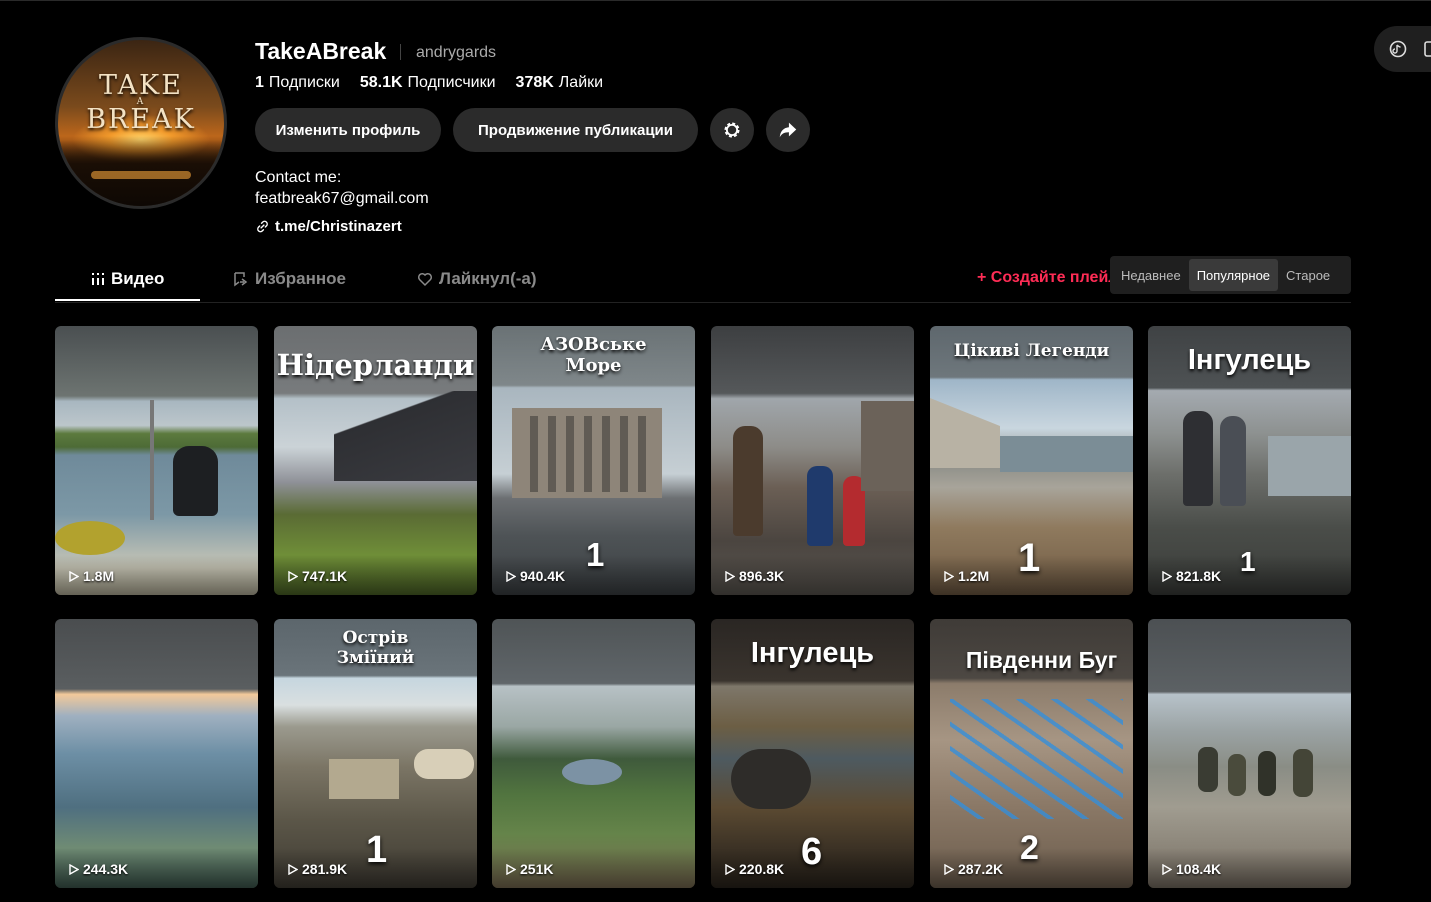 The image size is (1431, 902). I want to click on profile-handle: andrygards, so click(456, 52).